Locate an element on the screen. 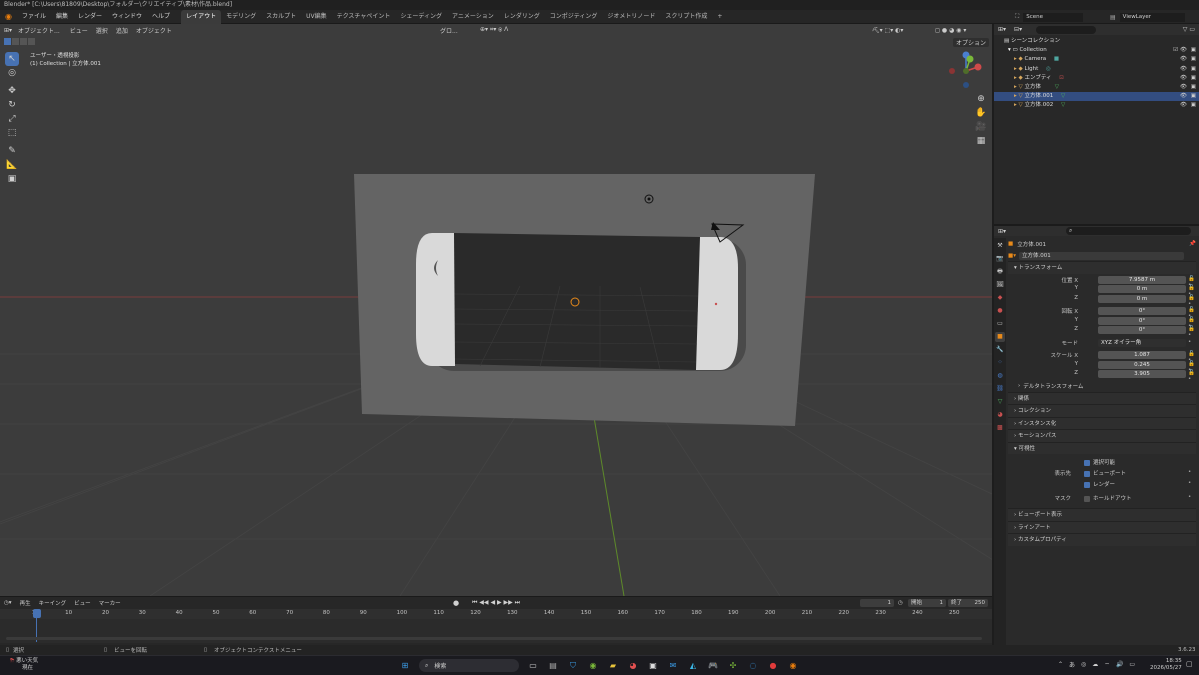 The width and height of the screenshot is (1199, 675). menu-marker: マーカー is located at coordinates (110, 603).